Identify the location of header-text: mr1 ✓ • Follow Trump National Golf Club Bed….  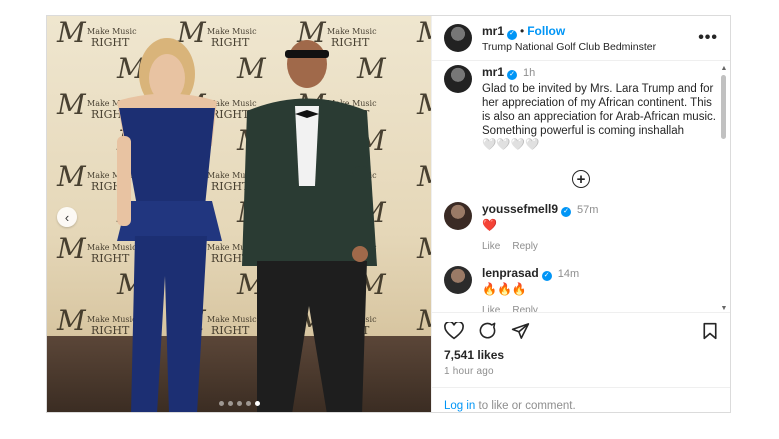
(590, 37).